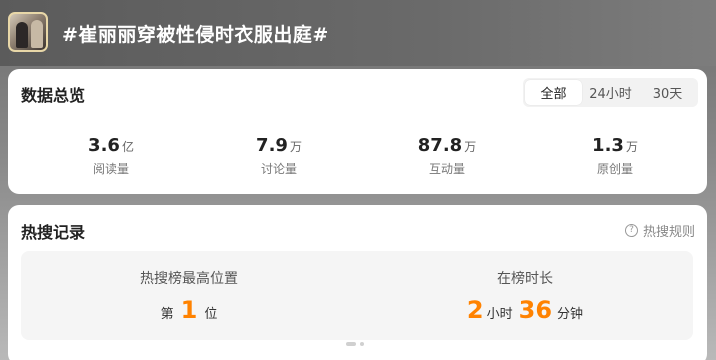  Describe the element at coordinates (667, 92) in the screenshot. I see `tab-30d: 30天` at that location.